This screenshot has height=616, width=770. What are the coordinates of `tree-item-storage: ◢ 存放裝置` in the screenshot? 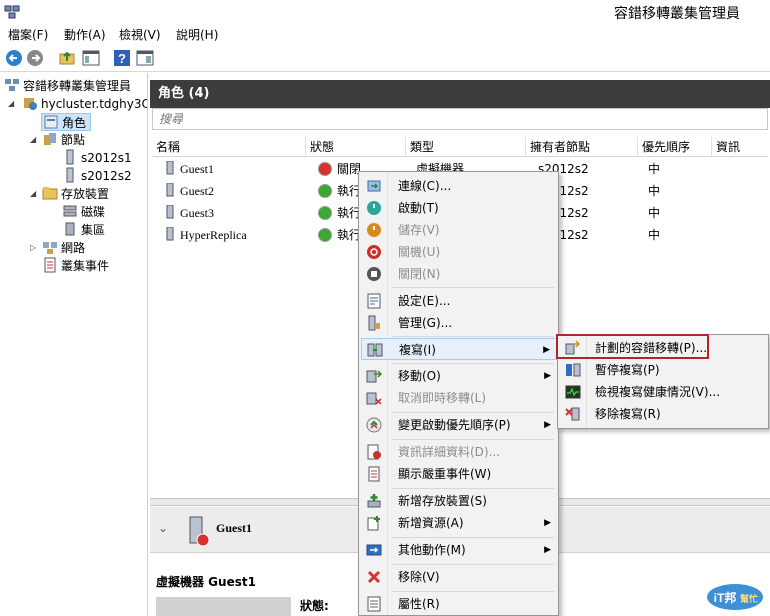 It's located at (69, 194).